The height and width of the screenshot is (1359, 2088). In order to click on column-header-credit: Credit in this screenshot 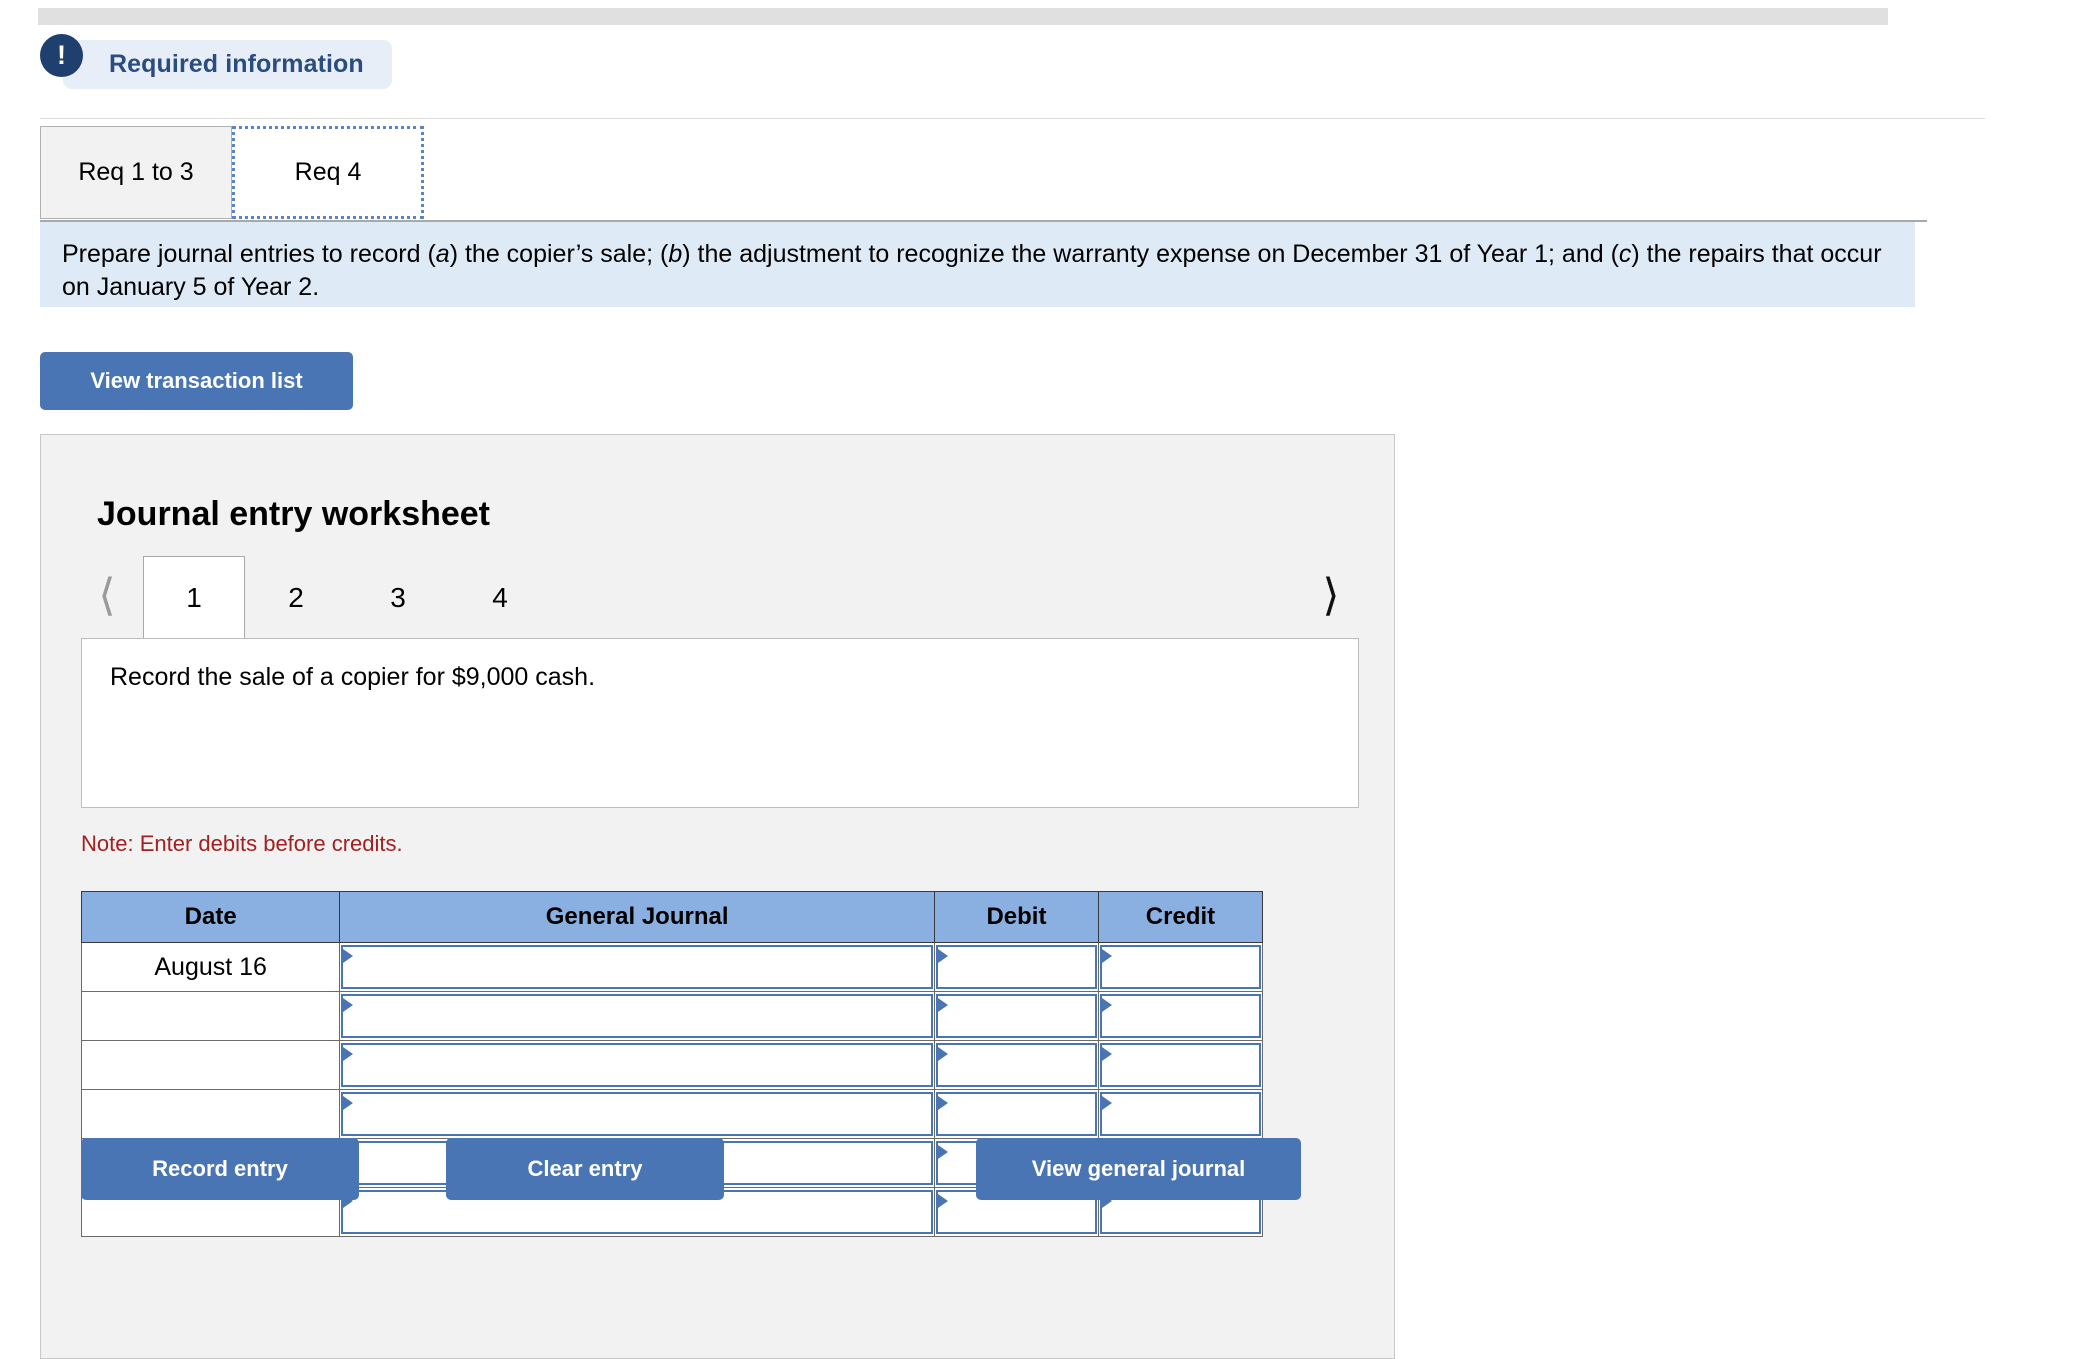, I will do `click(1180, 917)`.